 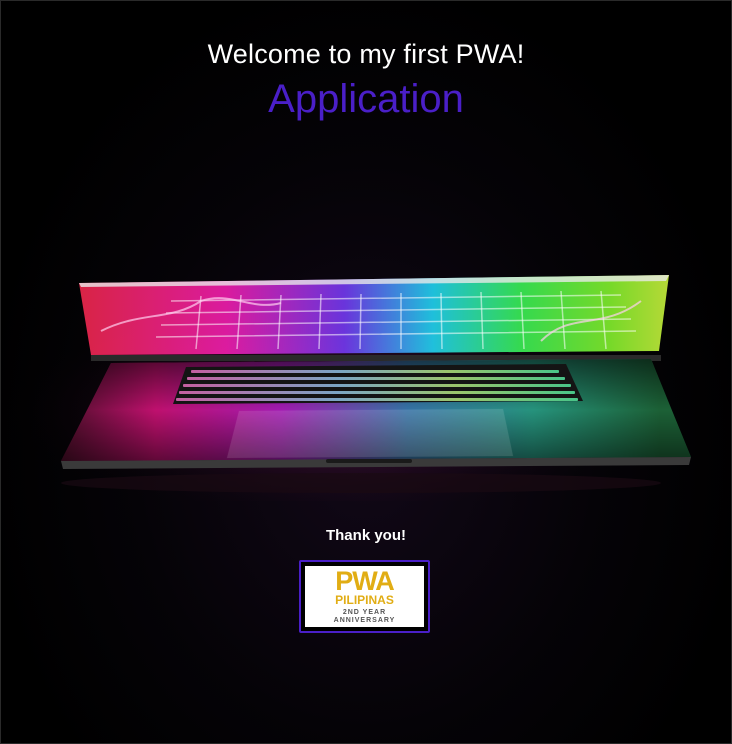 What do you see at coordinates (365, 535) in the screenshot?
I see `thank-you-text: Thank you!` at bounding box center [365, 535].